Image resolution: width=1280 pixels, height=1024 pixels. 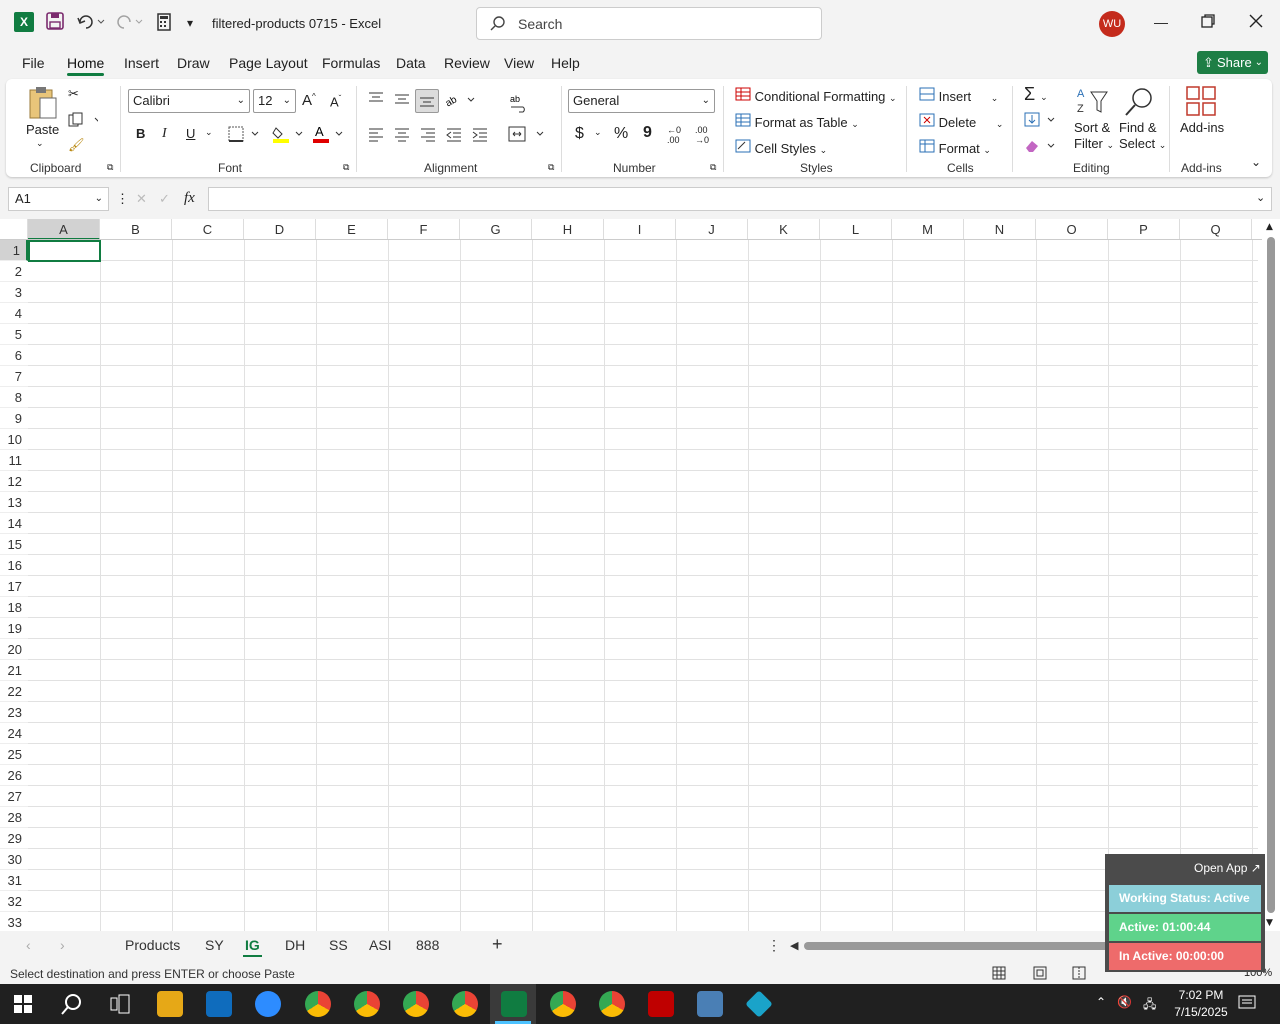 I want to click on sheet-tab-dh: DH, so click(x=295, y=945).